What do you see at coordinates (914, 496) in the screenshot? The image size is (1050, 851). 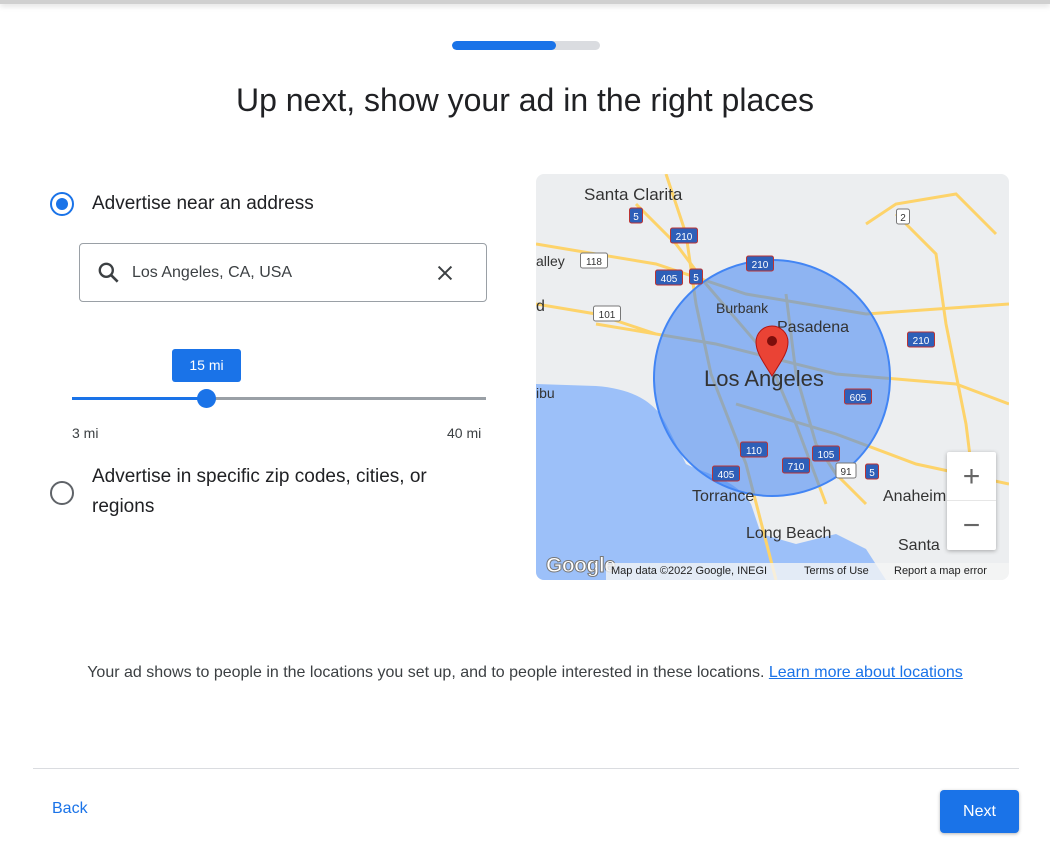 I see `map-label-anaheim: Anaheim` at bounding box center [914, 496].